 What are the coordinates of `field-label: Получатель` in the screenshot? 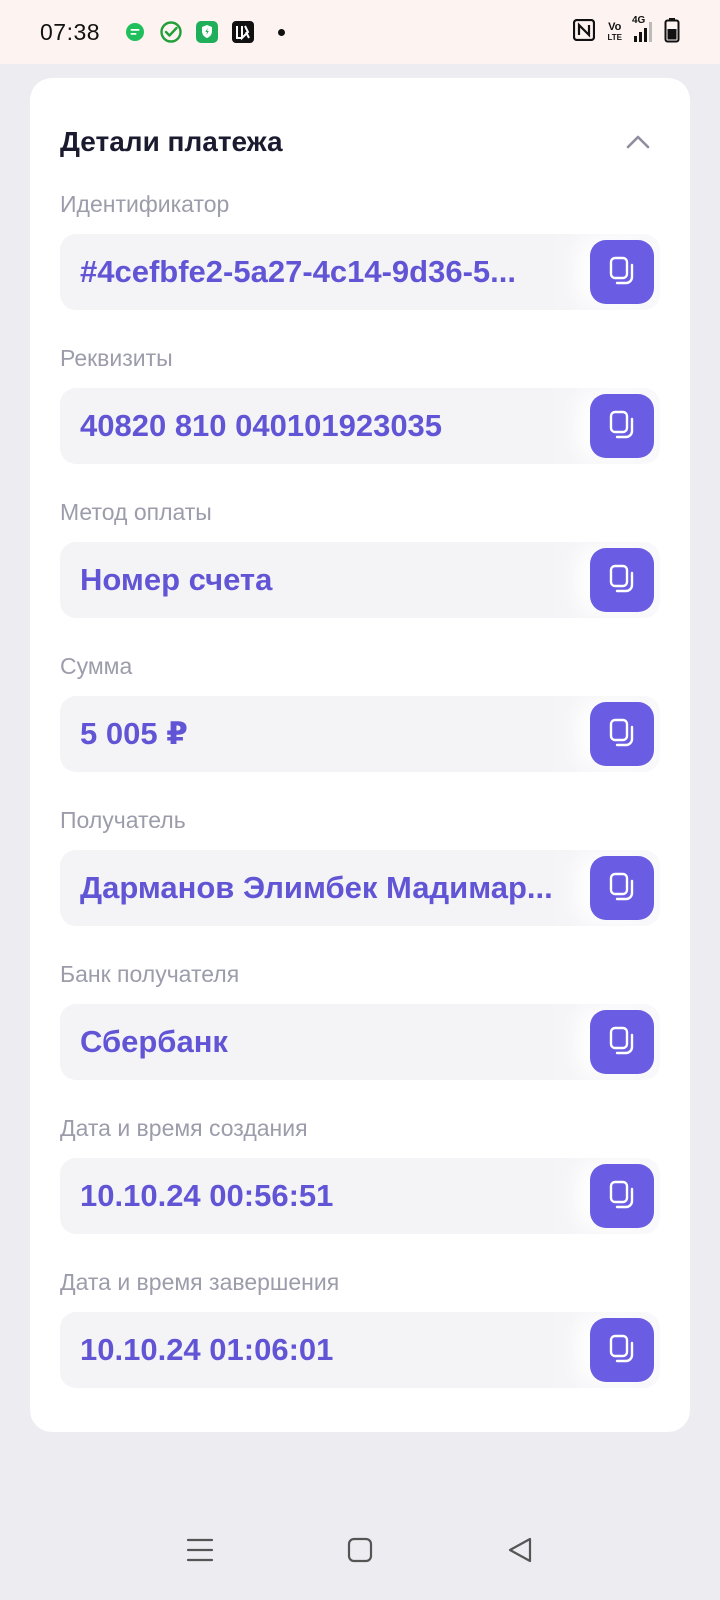 It's located at (123, 820).